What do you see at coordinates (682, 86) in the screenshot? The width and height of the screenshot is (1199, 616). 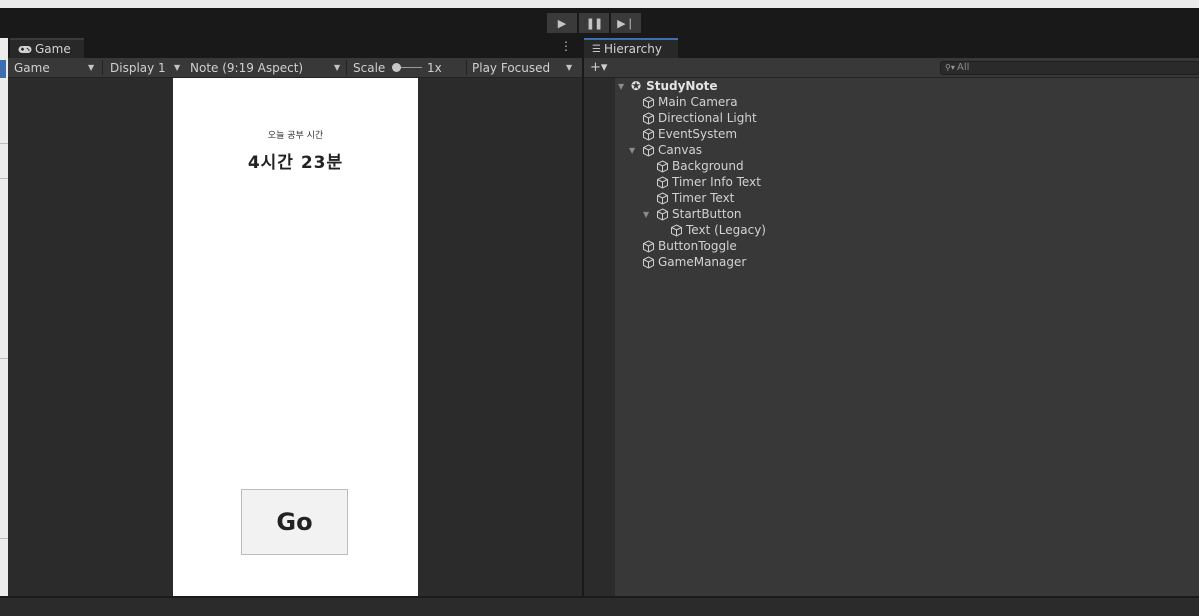 I see `scene-label: StudyNote` at bounding box center [682, 86].